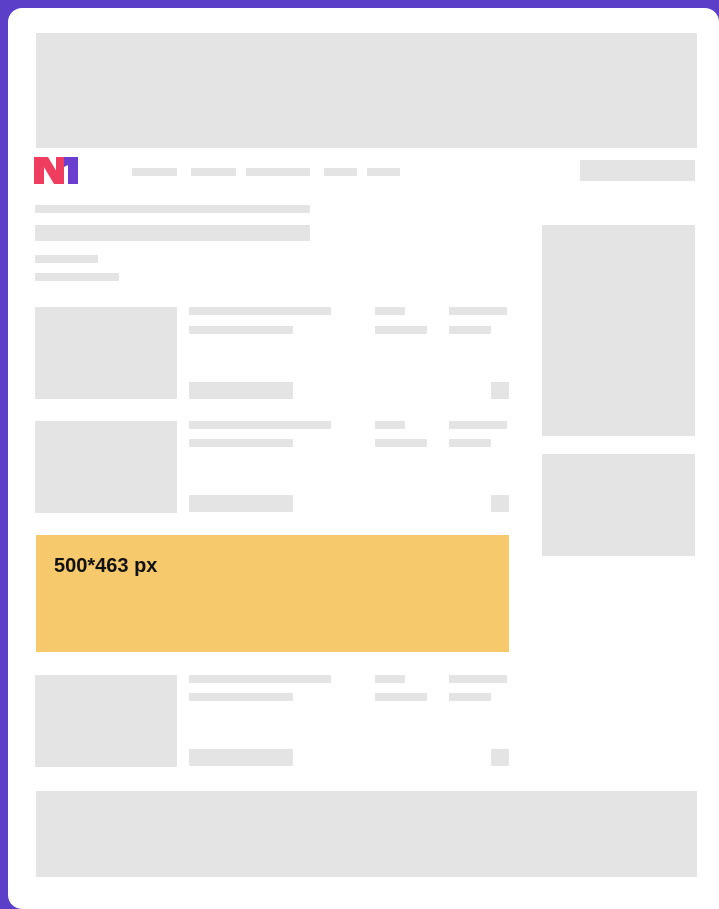 This screenshot has height=909, width=719. I want to click on page-title, so click(172, 233).